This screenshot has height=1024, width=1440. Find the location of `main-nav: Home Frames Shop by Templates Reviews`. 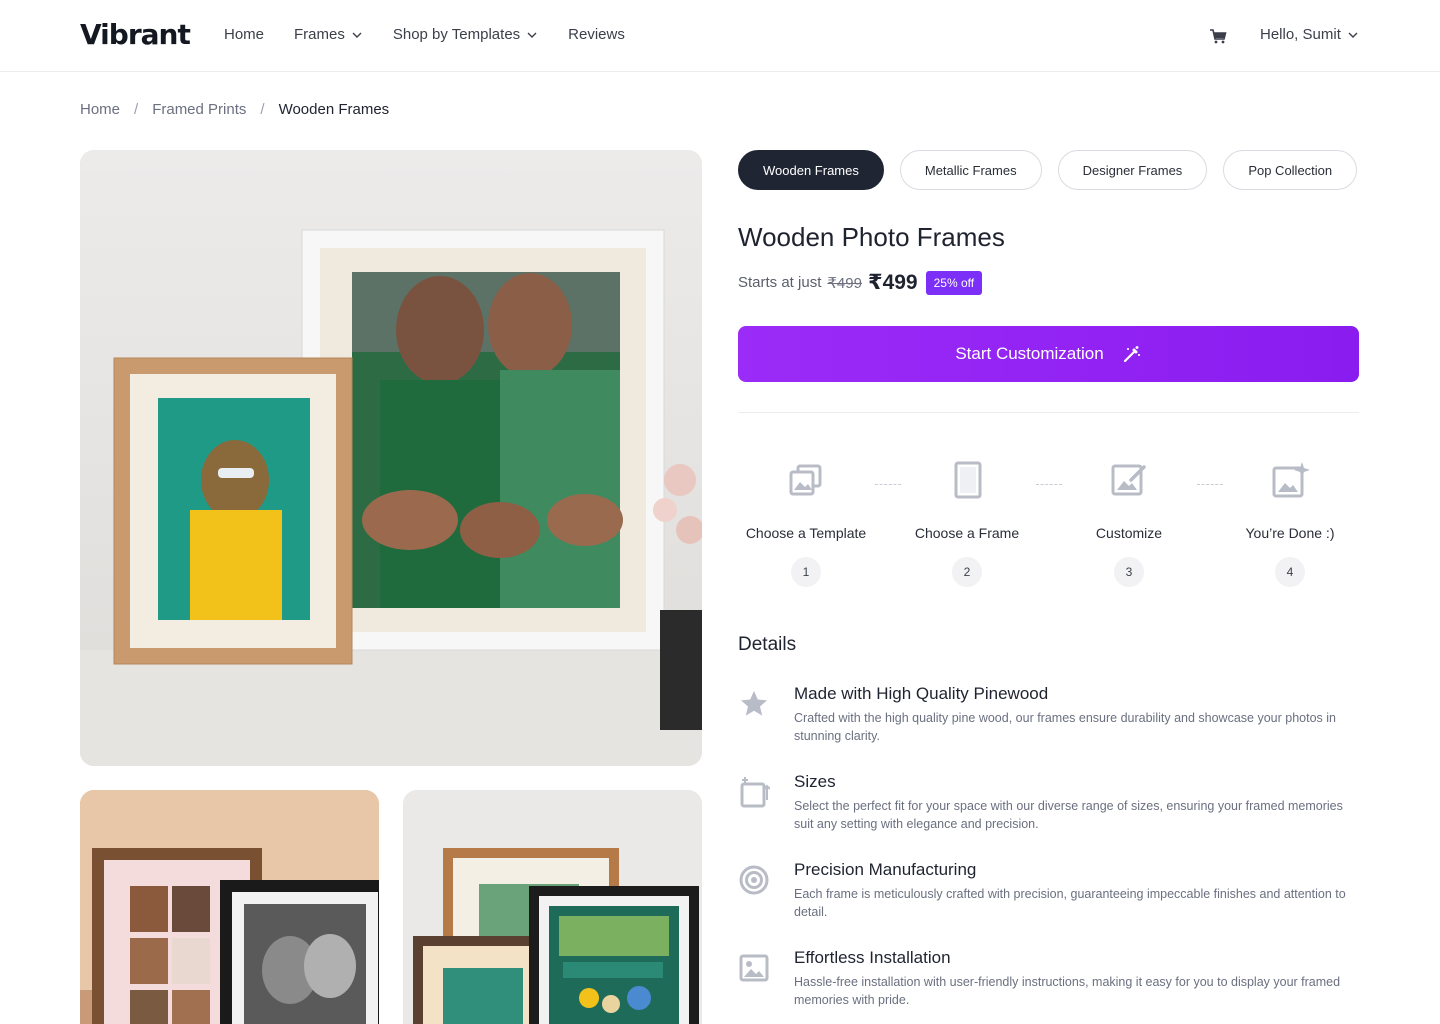

main-nav: Home Frames Shop by Templates Reviews is located at coordinates (424, 34).